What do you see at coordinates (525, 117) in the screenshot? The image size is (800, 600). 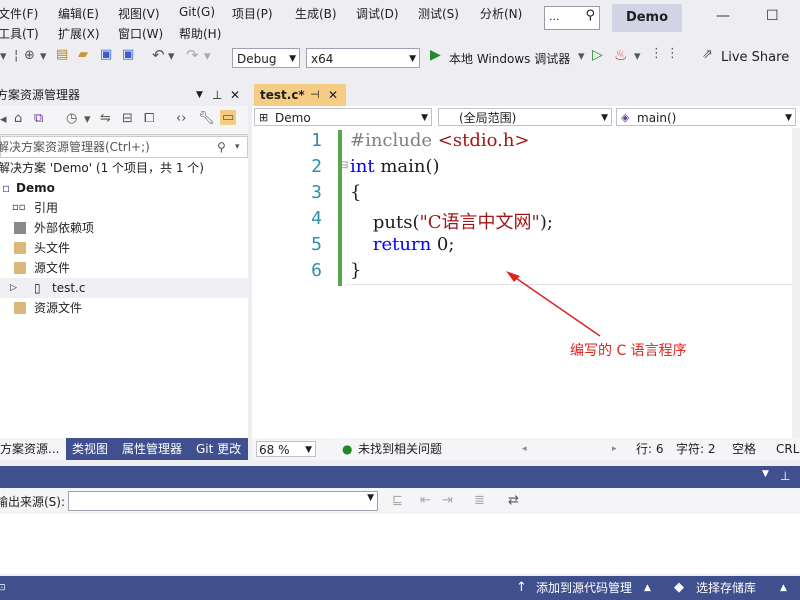 I see `scope-combo: (全局范围) ▼` at bounding box center [525, 117].